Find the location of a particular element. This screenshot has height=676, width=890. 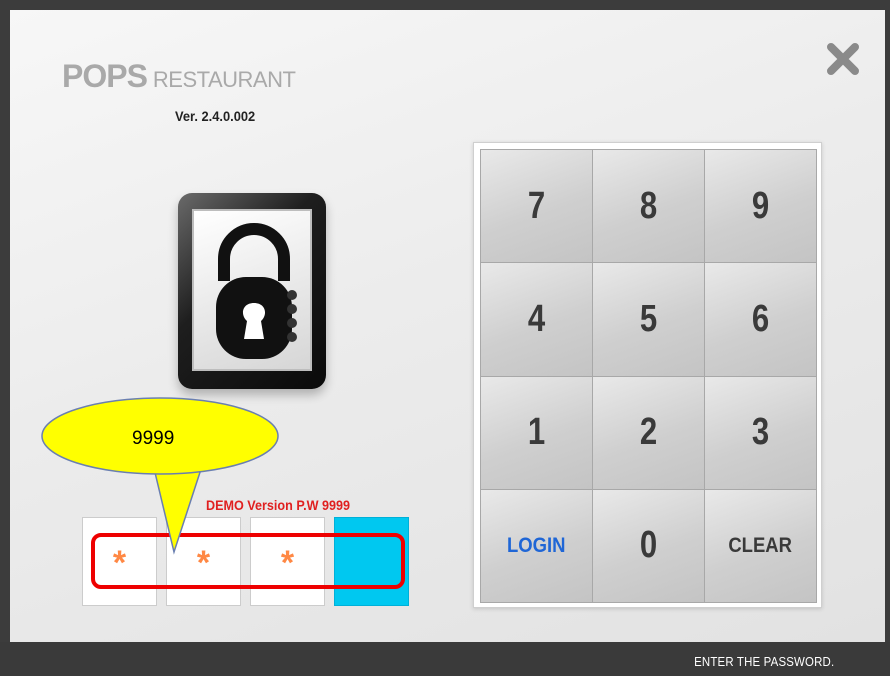

key-4: 4 is located at coordinates (536, 319).